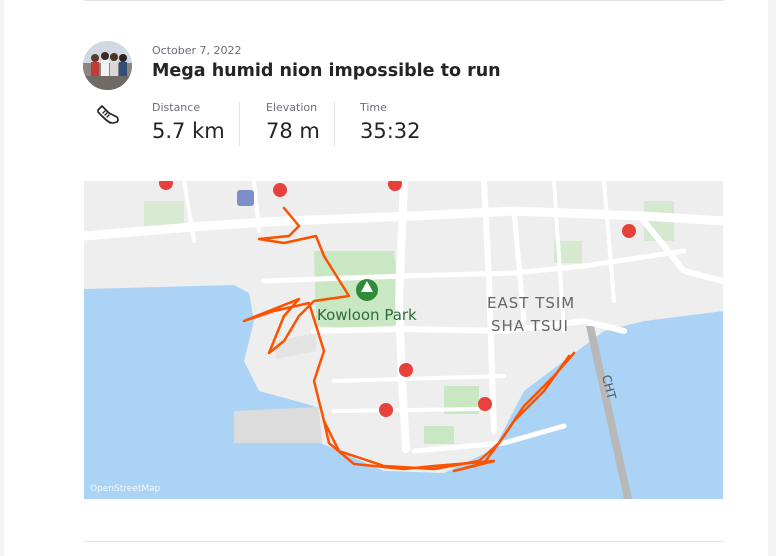 This screenshot has width=776, height=556. What do you see at coordinates (245, 198) in the screenshot?
I see `bus-station-icon` at bounding box center [245, 198].